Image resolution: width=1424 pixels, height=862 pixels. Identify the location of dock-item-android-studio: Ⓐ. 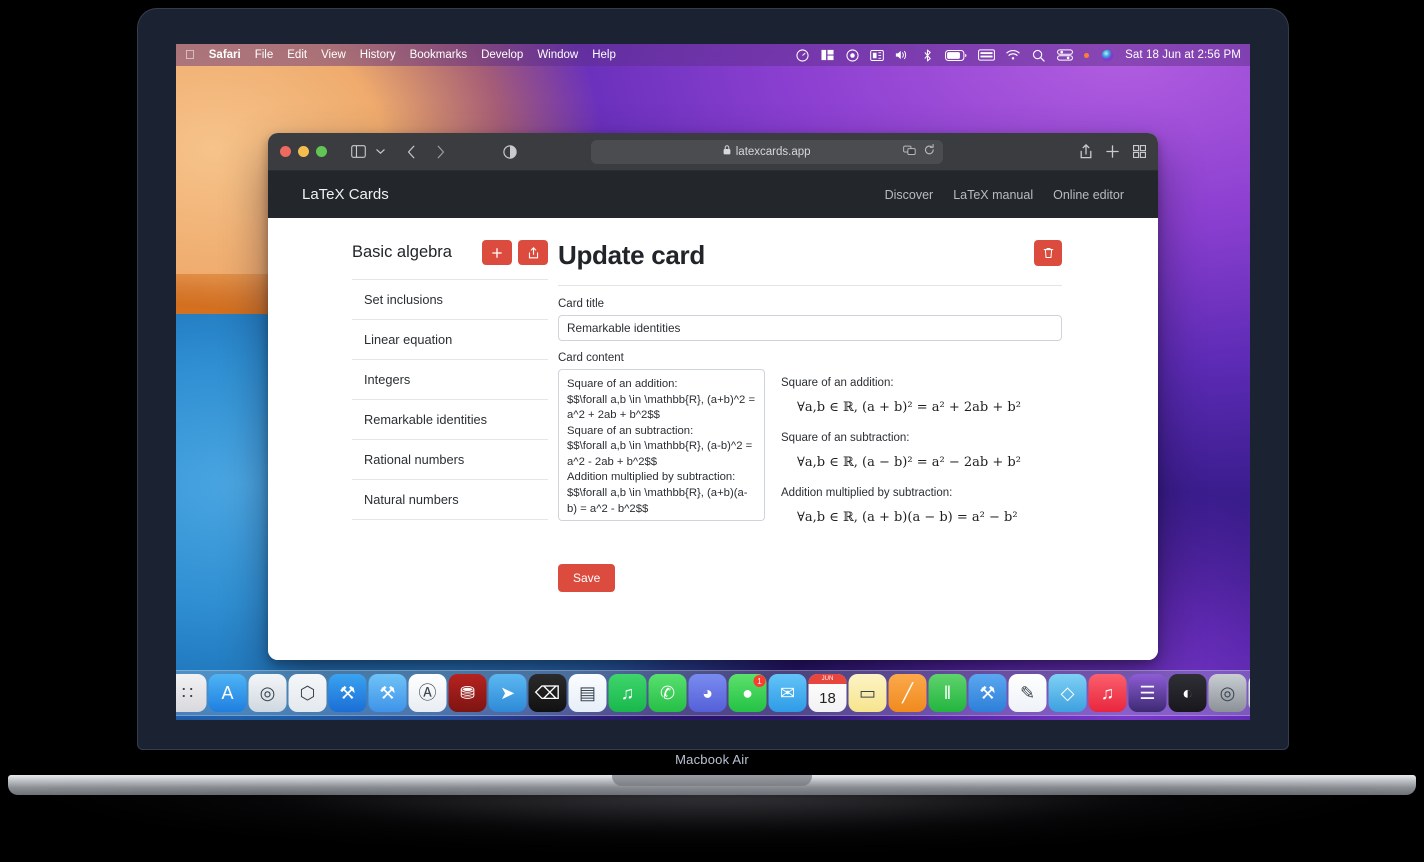
(427, 693).